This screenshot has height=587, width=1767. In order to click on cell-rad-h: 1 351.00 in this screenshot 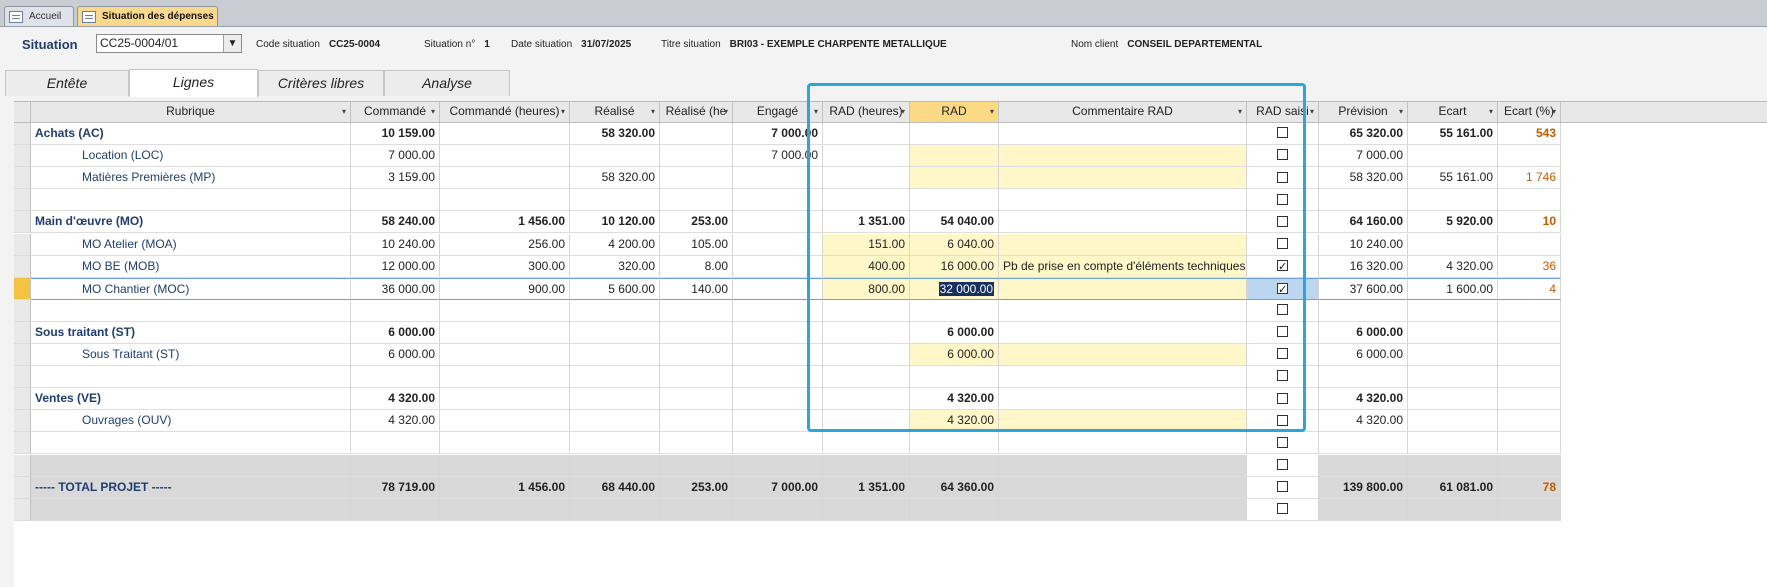, I will do `click(866, 222)`.